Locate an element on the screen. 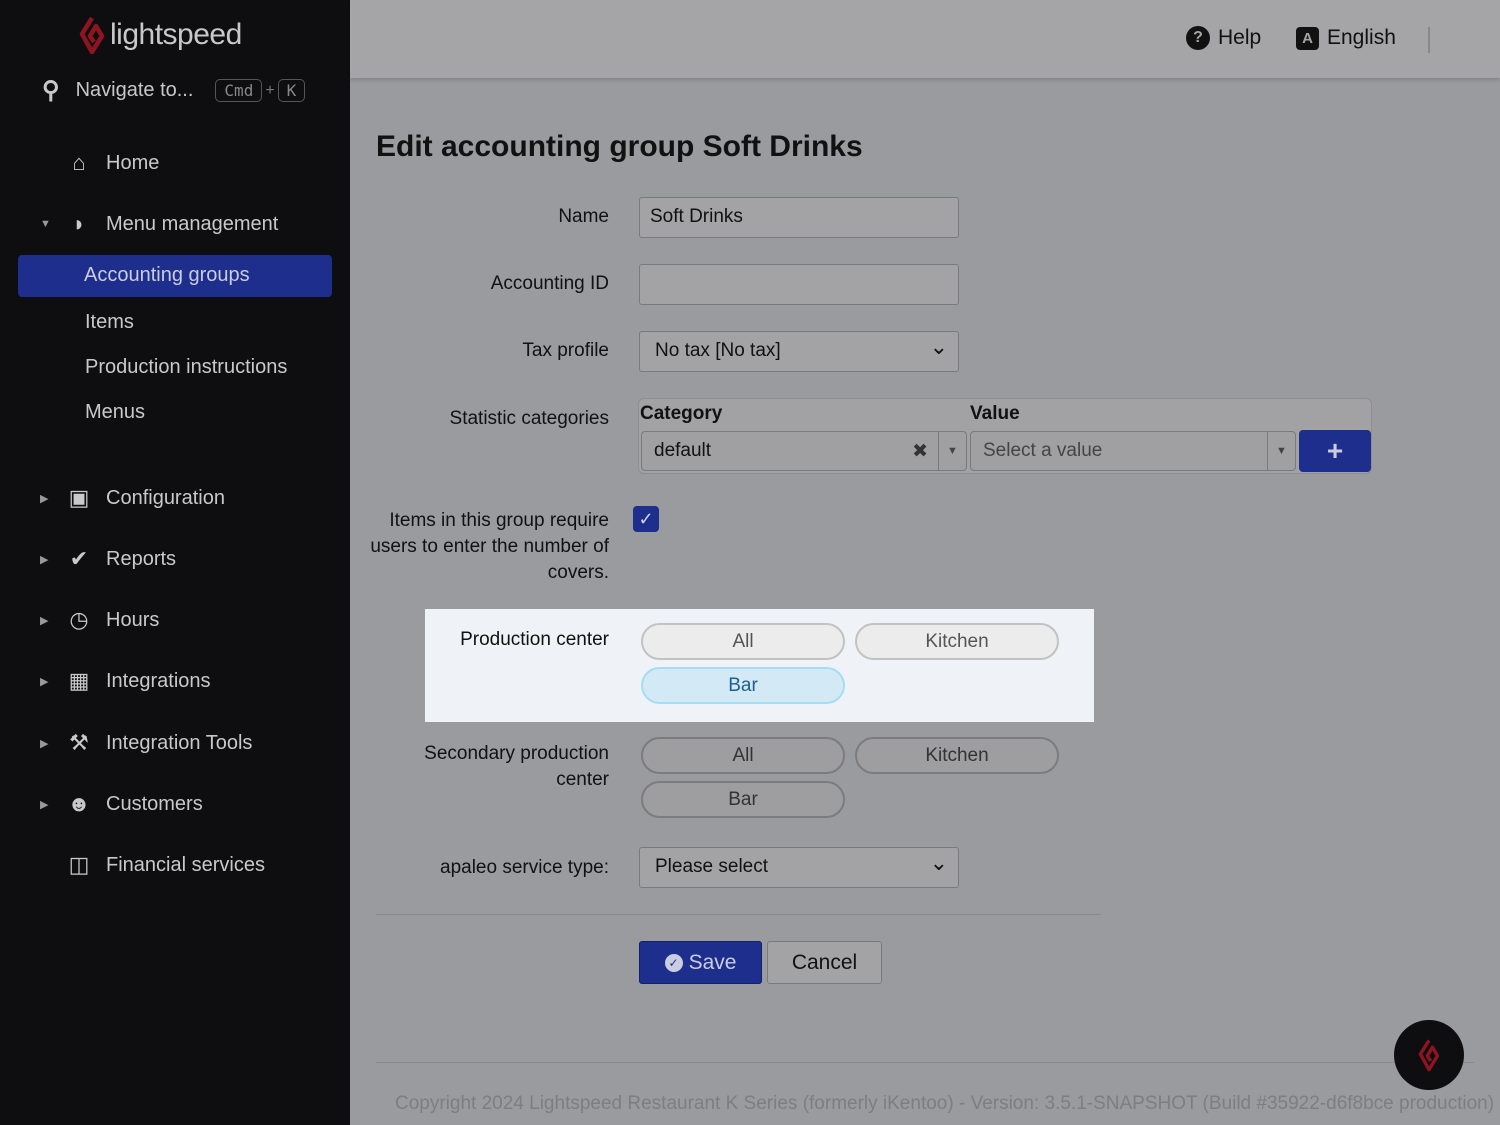 The height and width of the screenshot is (1125, 1500). top-bar: ? Help A English is located at coordinates (925, 39).